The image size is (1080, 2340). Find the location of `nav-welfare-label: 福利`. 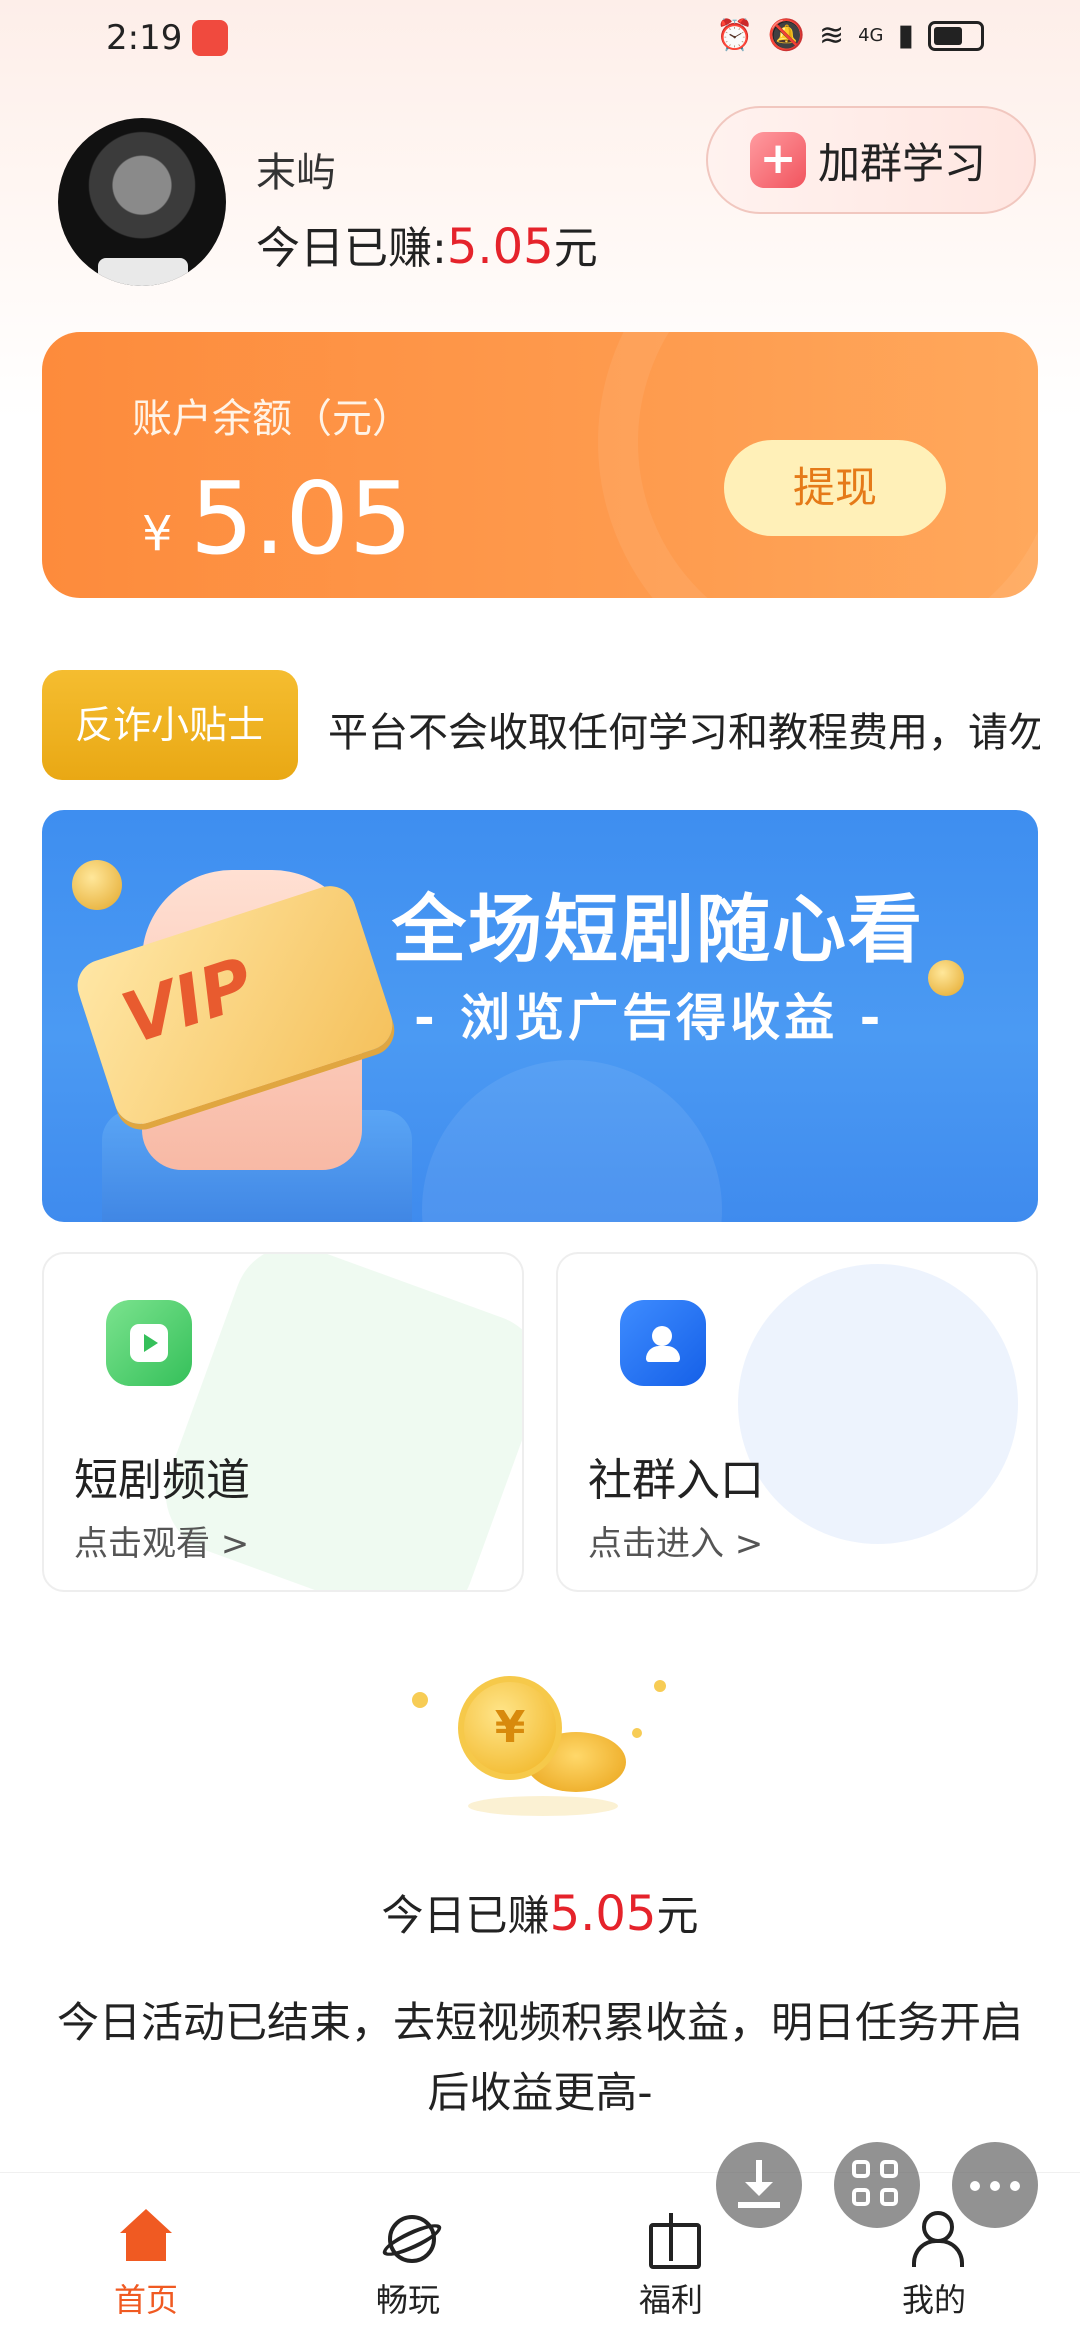

nav-welfare-label: 福利 is located at coordinates (670, 2300).